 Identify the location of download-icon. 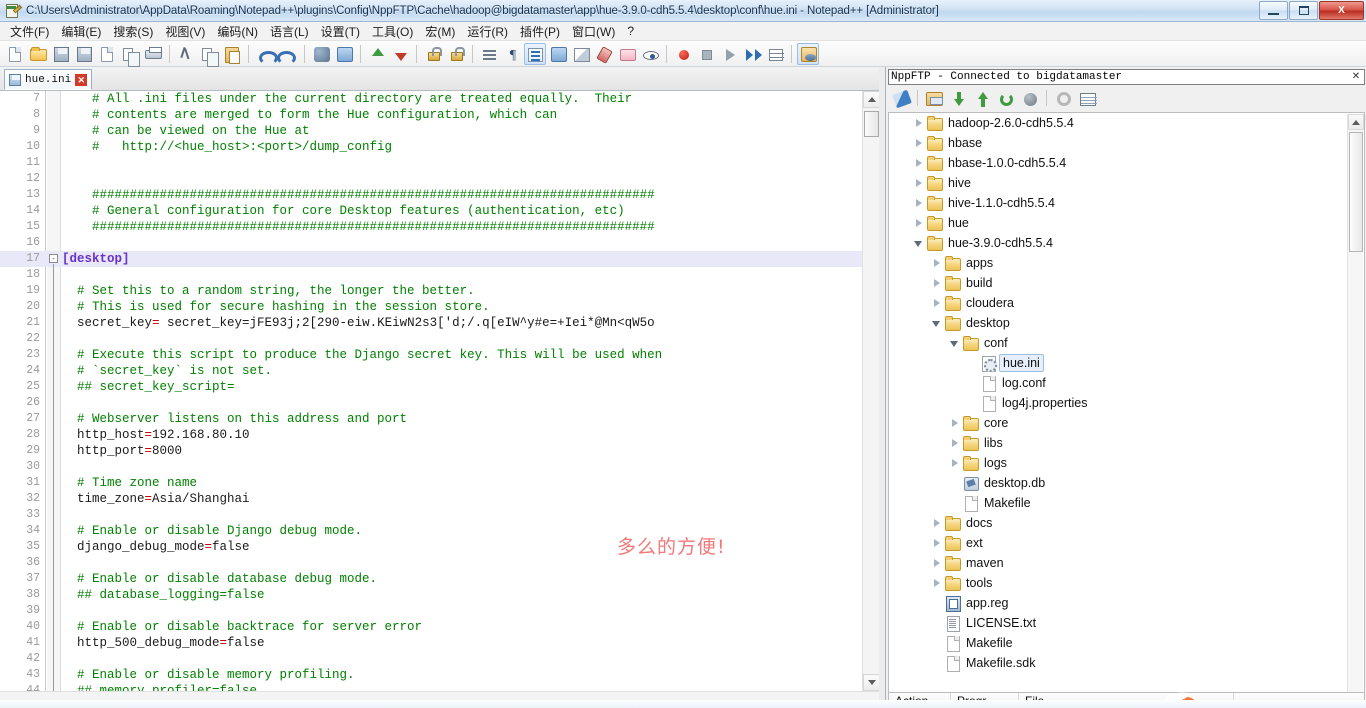
(958, 98).